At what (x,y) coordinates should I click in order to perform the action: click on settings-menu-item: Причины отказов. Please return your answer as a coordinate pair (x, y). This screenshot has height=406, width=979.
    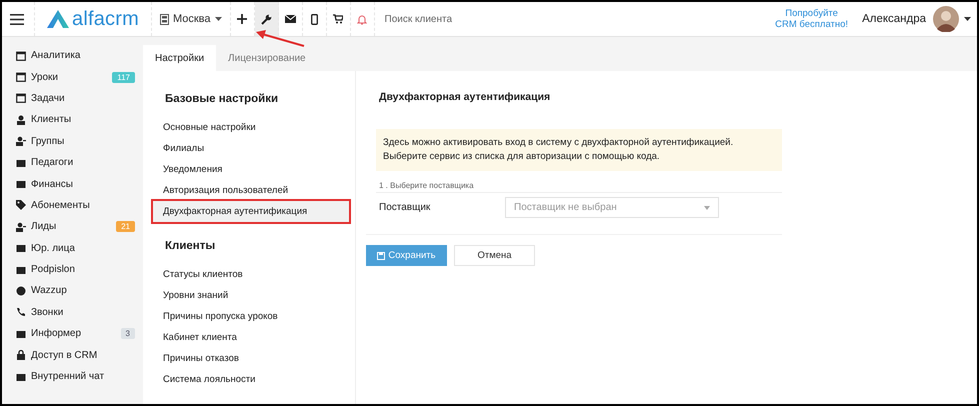
    Looking at the image, I should click on (251, 358).